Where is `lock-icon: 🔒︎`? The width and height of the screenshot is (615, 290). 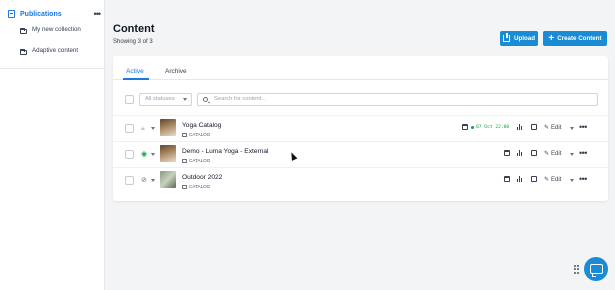
lock-icon: 🔒︎ is located at coordinates (143, 128).